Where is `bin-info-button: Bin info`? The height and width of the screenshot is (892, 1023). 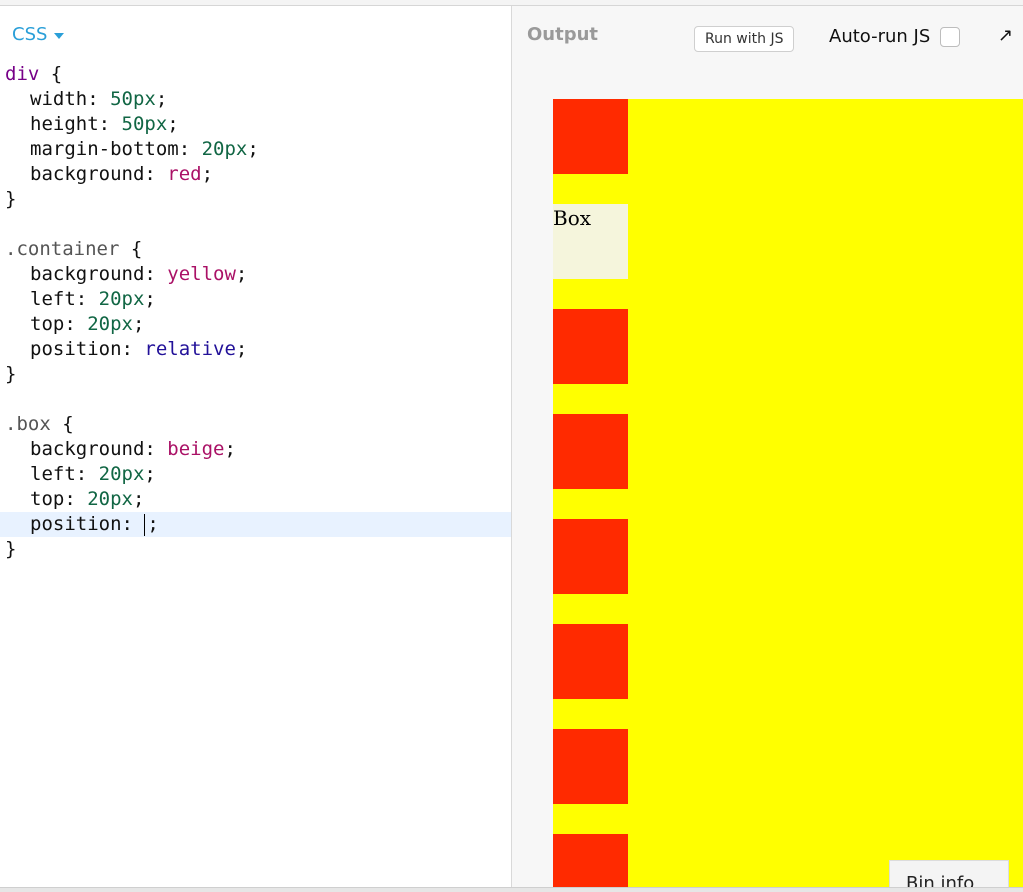
bin-info-button: Bin info is located at coordinates (949, 873).